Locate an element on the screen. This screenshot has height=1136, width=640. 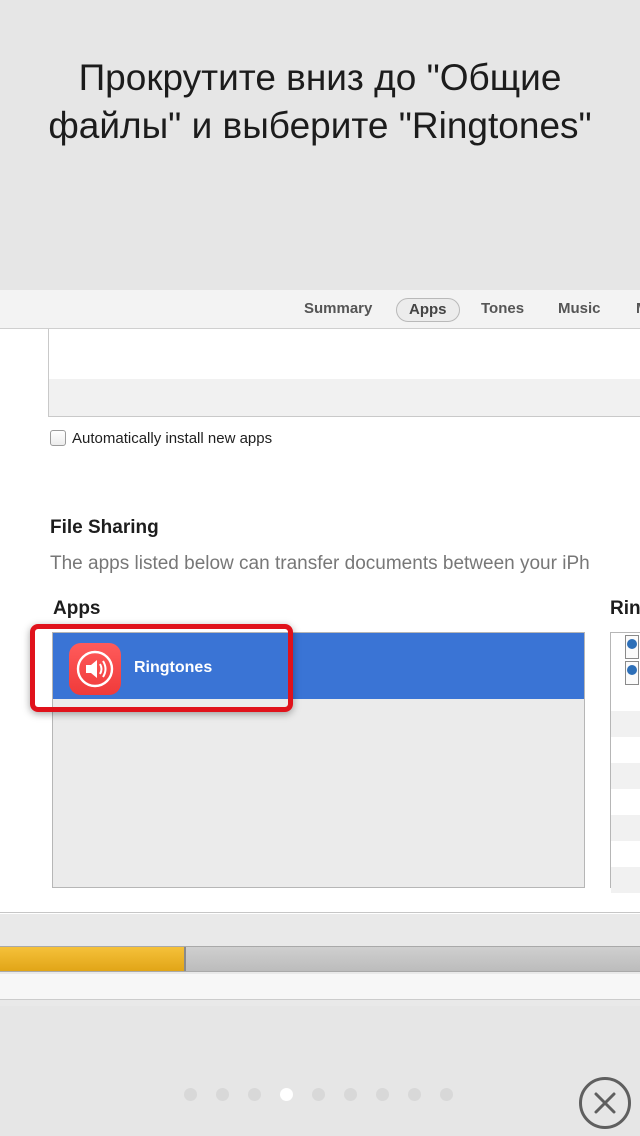
close-icon is located at coordinates (605, 1103).